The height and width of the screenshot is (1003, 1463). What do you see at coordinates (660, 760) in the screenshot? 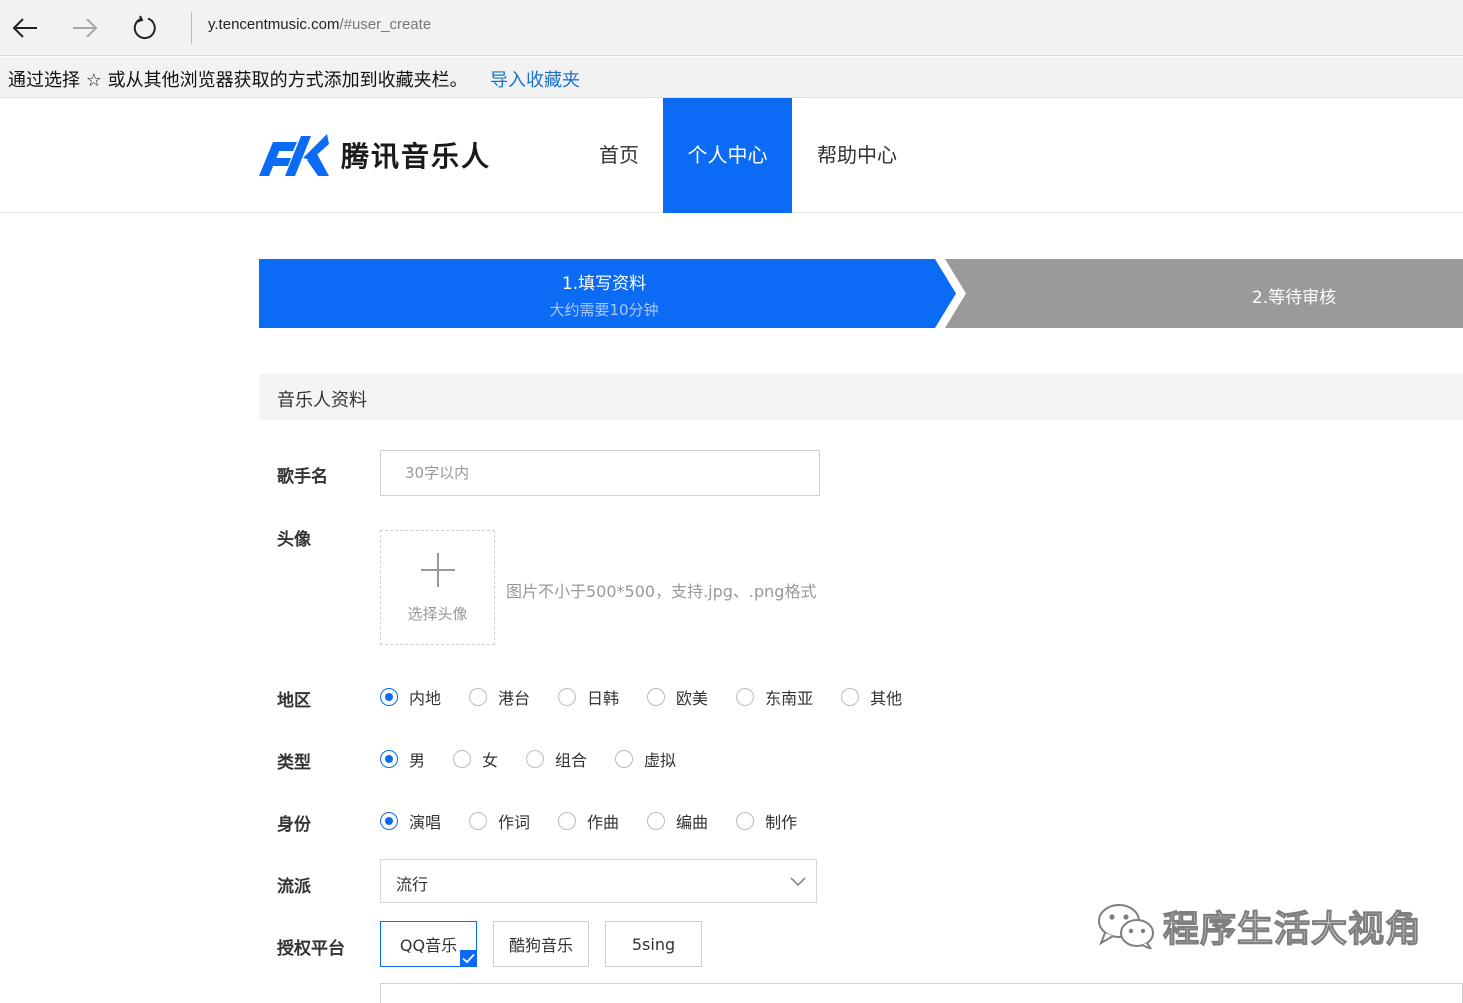
I see `radio-label: 虚拟` at bounding box center [660, 760].